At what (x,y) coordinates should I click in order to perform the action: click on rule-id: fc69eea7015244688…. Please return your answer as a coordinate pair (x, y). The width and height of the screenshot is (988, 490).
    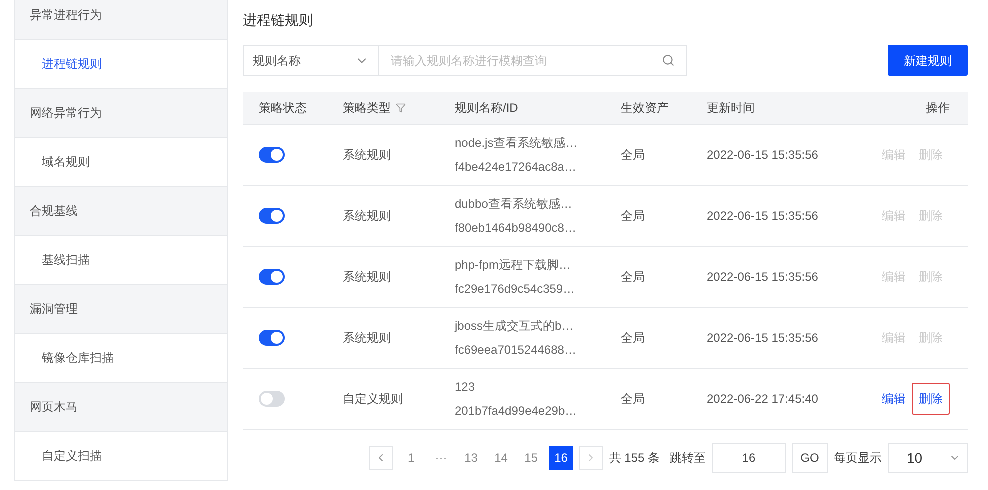
    Looking at the image, I should click on (516, 350).